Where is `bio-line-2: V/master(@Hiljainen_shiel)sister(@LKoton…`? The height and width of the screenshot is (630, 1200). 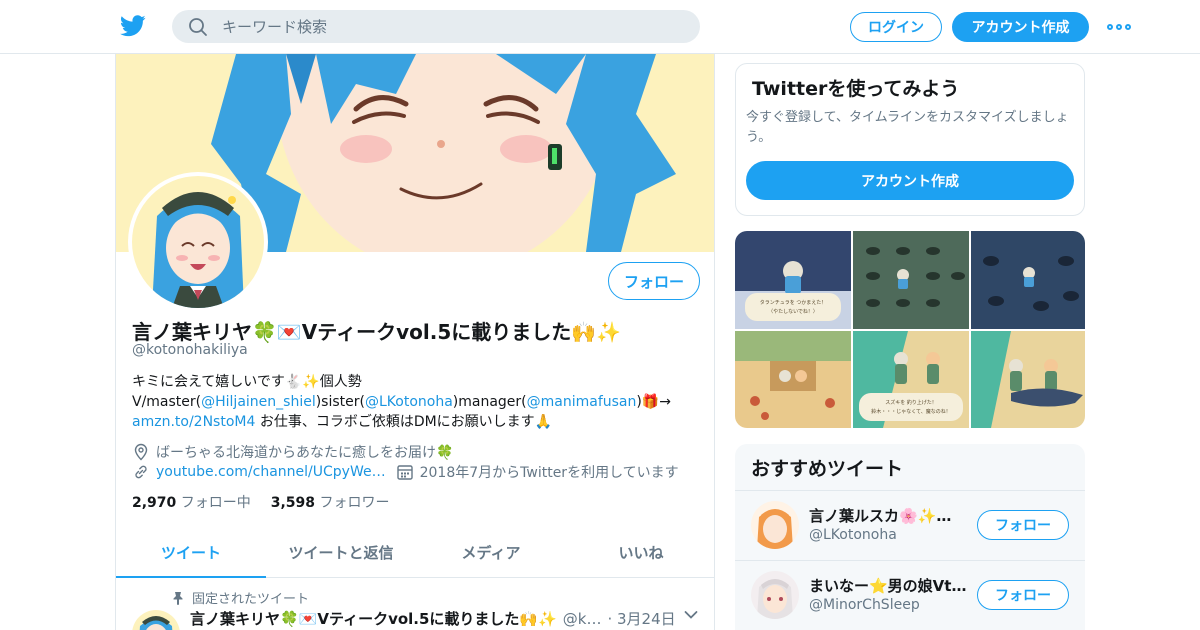 bio-line-2: V/master(@Hiljainen_shiel)sister(@LKoton… is located at coordinates (412, 402).